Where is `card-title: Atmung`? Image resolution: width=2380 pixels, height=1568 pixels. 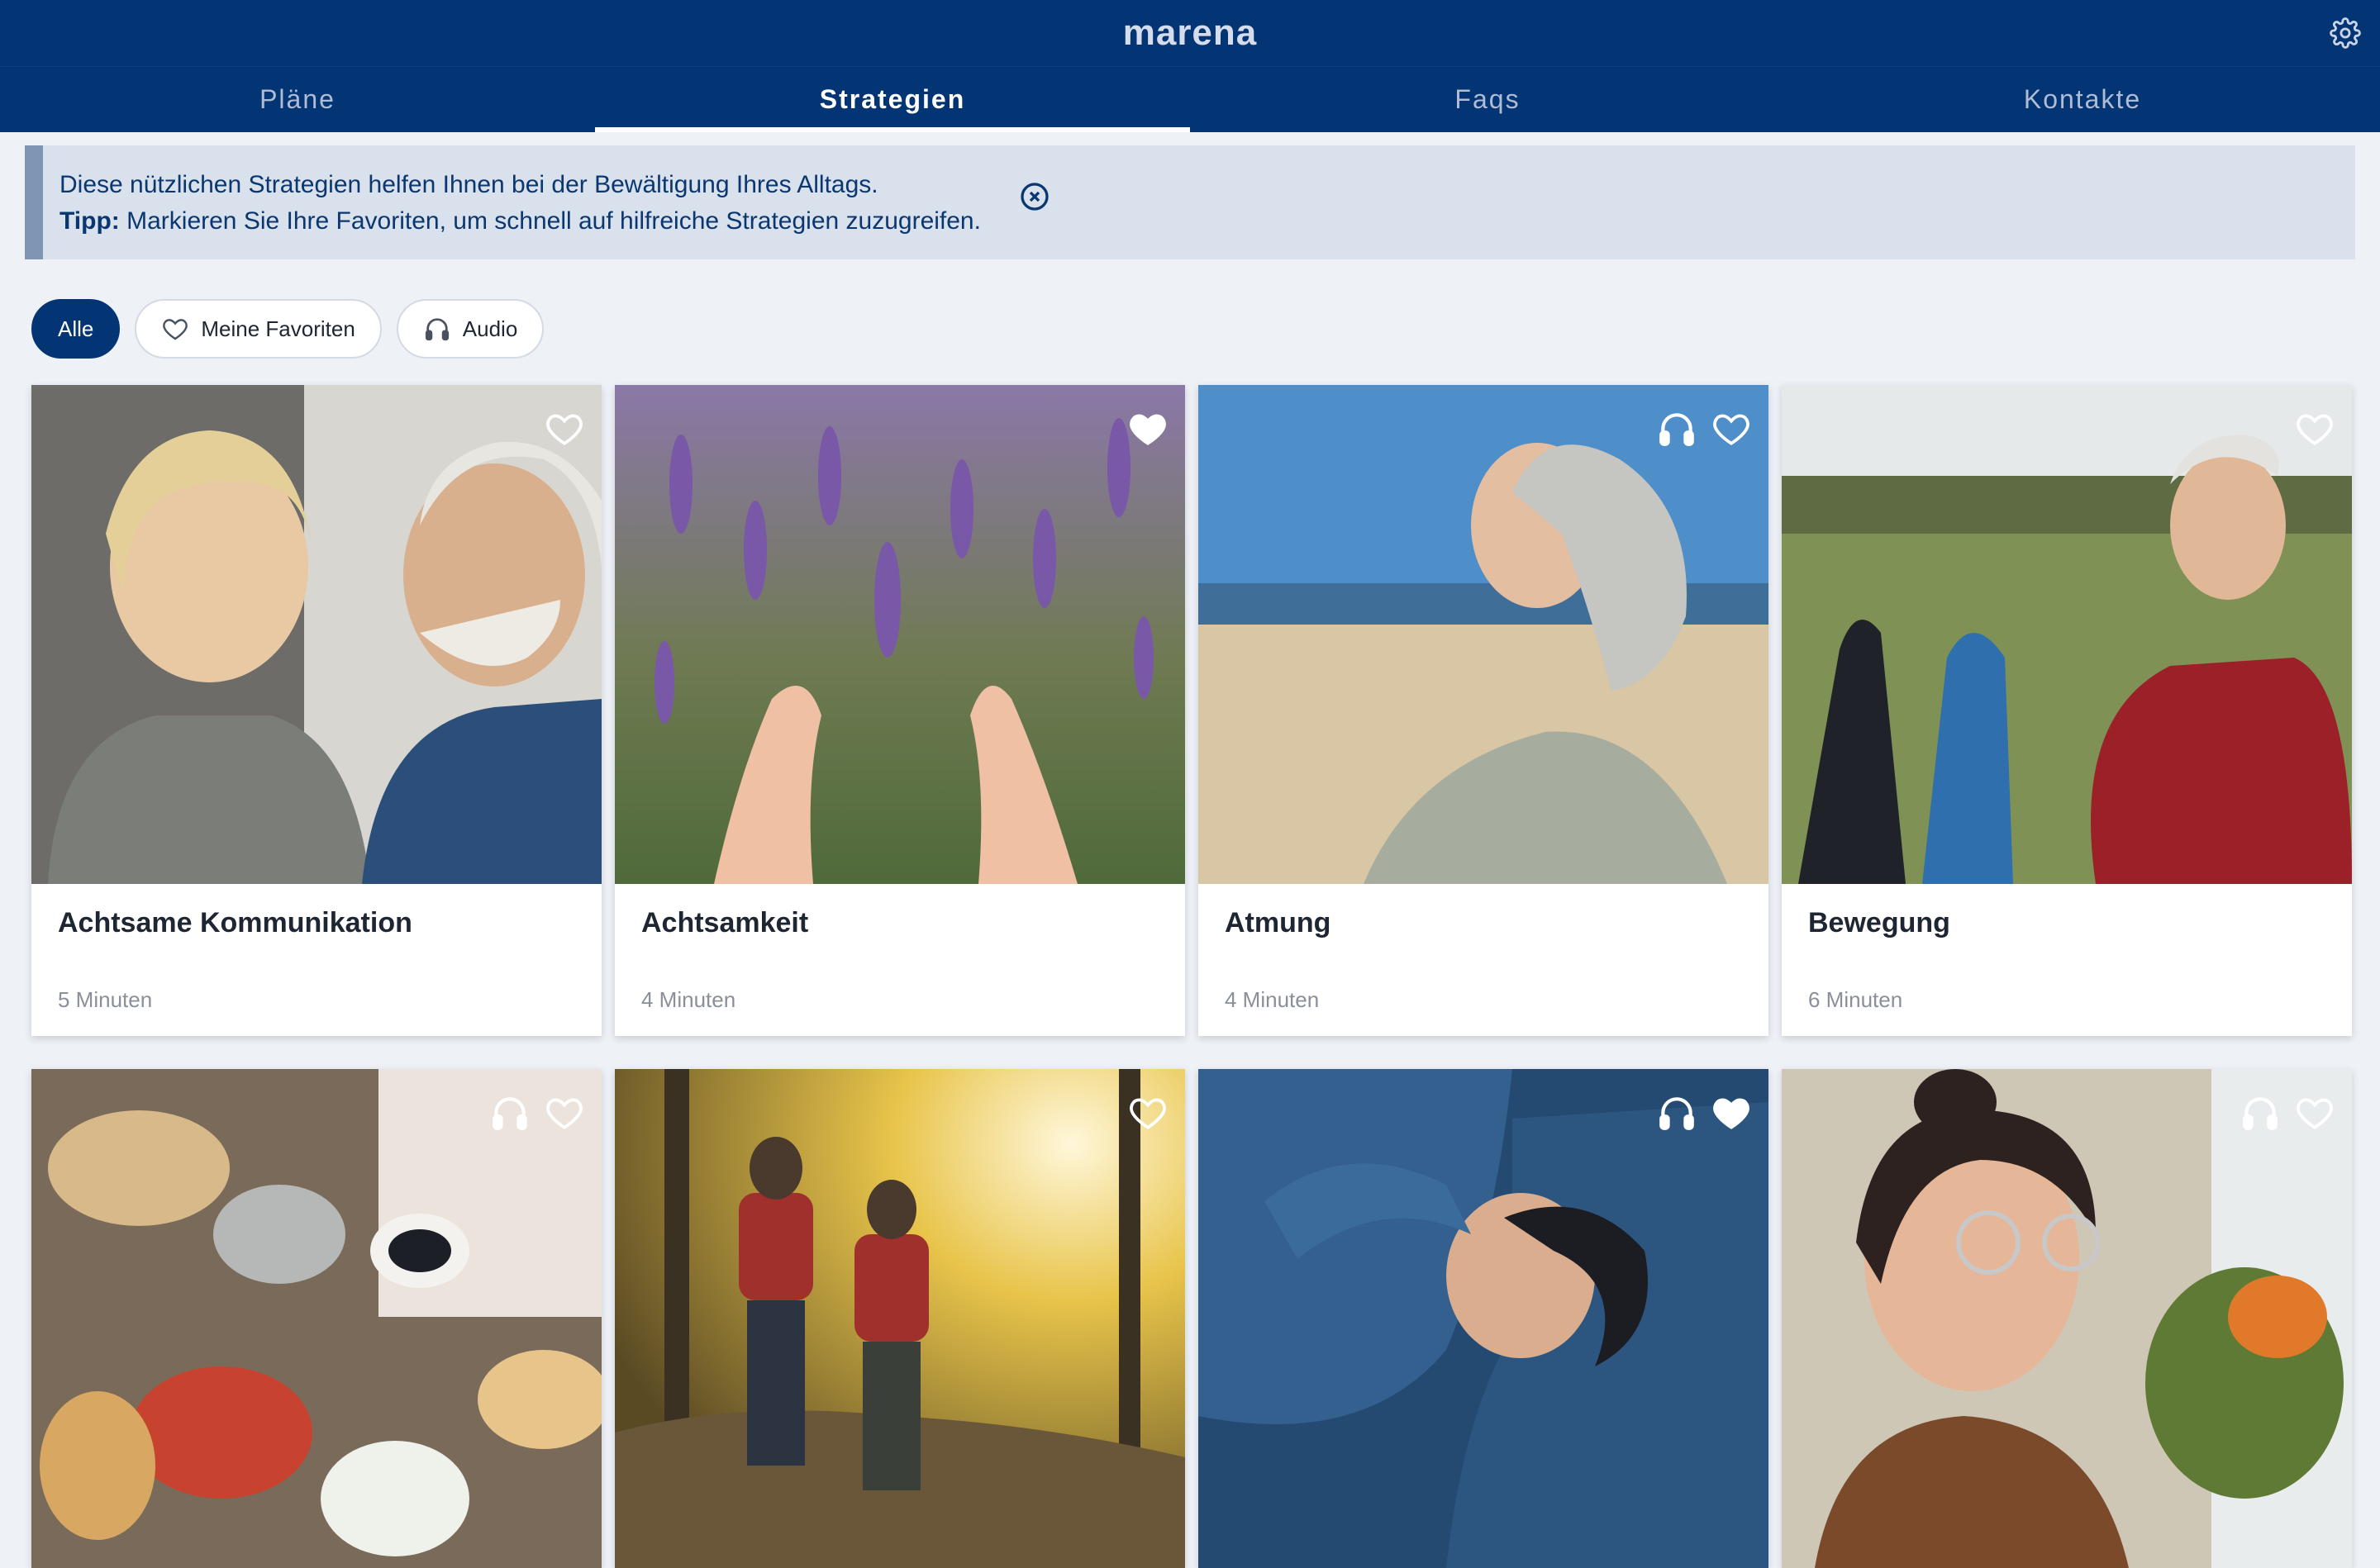 card-title: Atmung is located at coordinates (1278, 923).